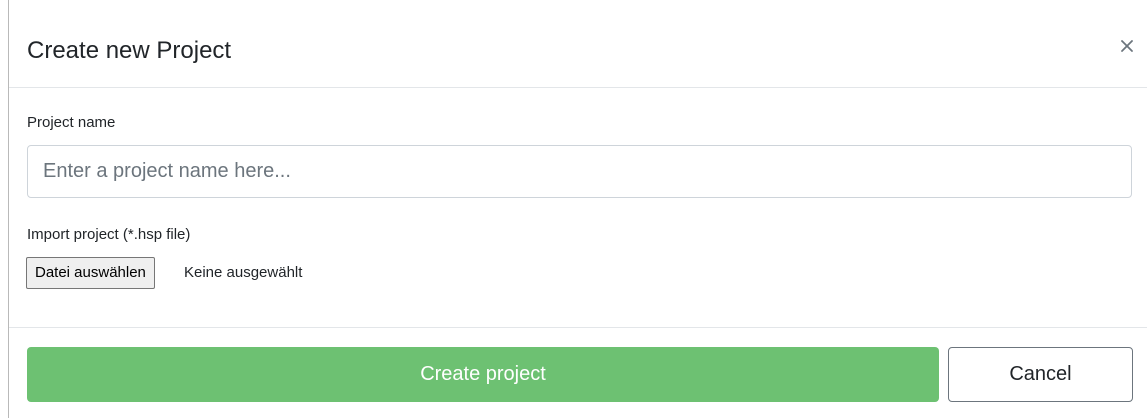  What do you see at coordinates (71, 122) in the screenshot?
I see `project-name-label: Project name` at bounding box center [71, 122].